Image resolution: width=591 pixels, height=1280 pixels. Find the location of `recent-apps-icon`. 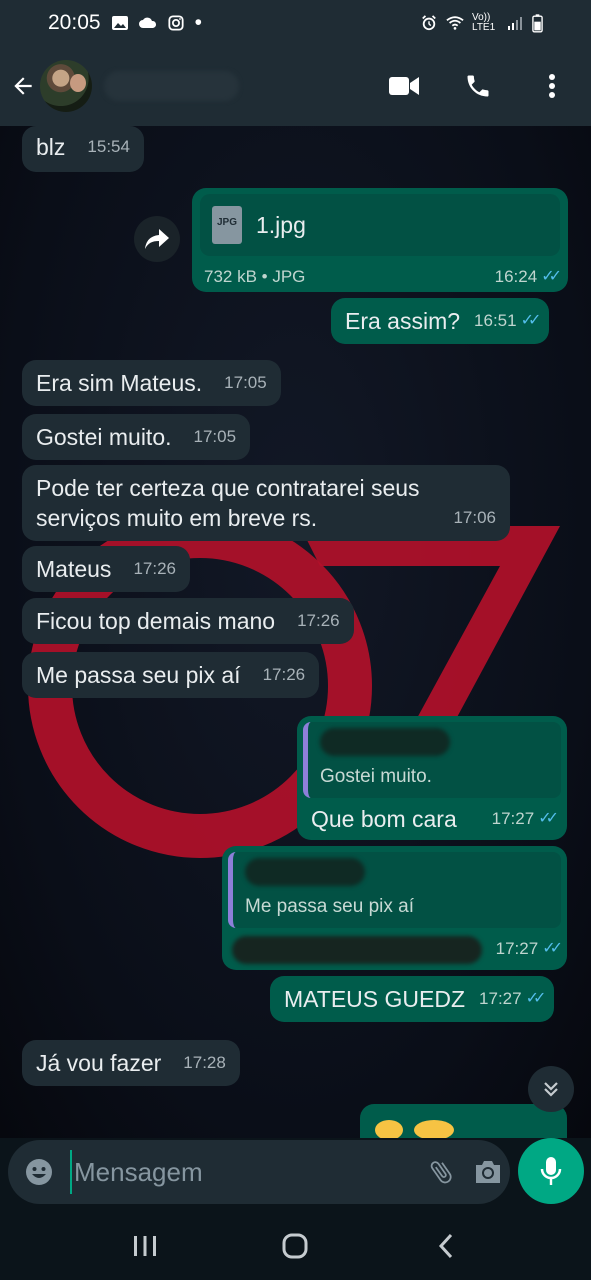

recent-apps-icon is located at coordinates (145, 1246).